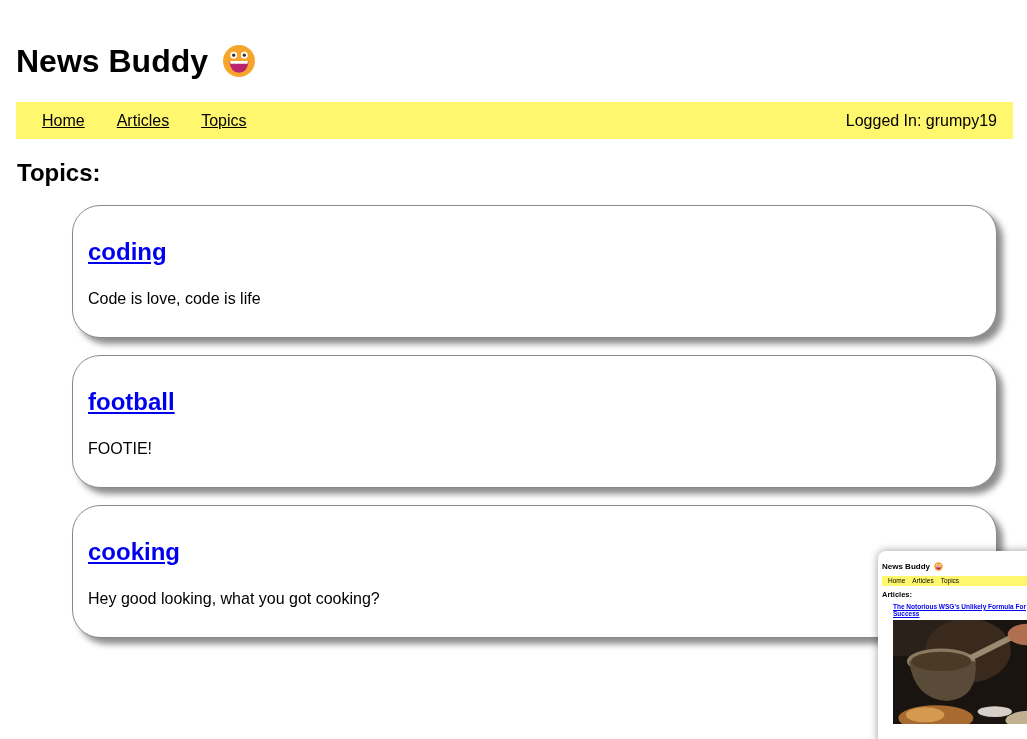 The image size is (1027, 739). Describe the element at coordinates (234, 599) in the screenshot. I see `topic-description: Hey good looking, what you got cooking?` at that location.